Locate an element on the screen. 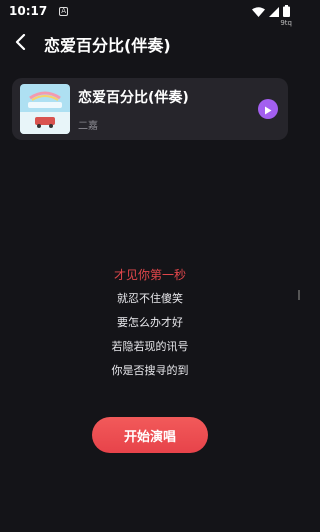  song-title: 恋爱百分比(伴奏) is located at coordinates (133, 97).